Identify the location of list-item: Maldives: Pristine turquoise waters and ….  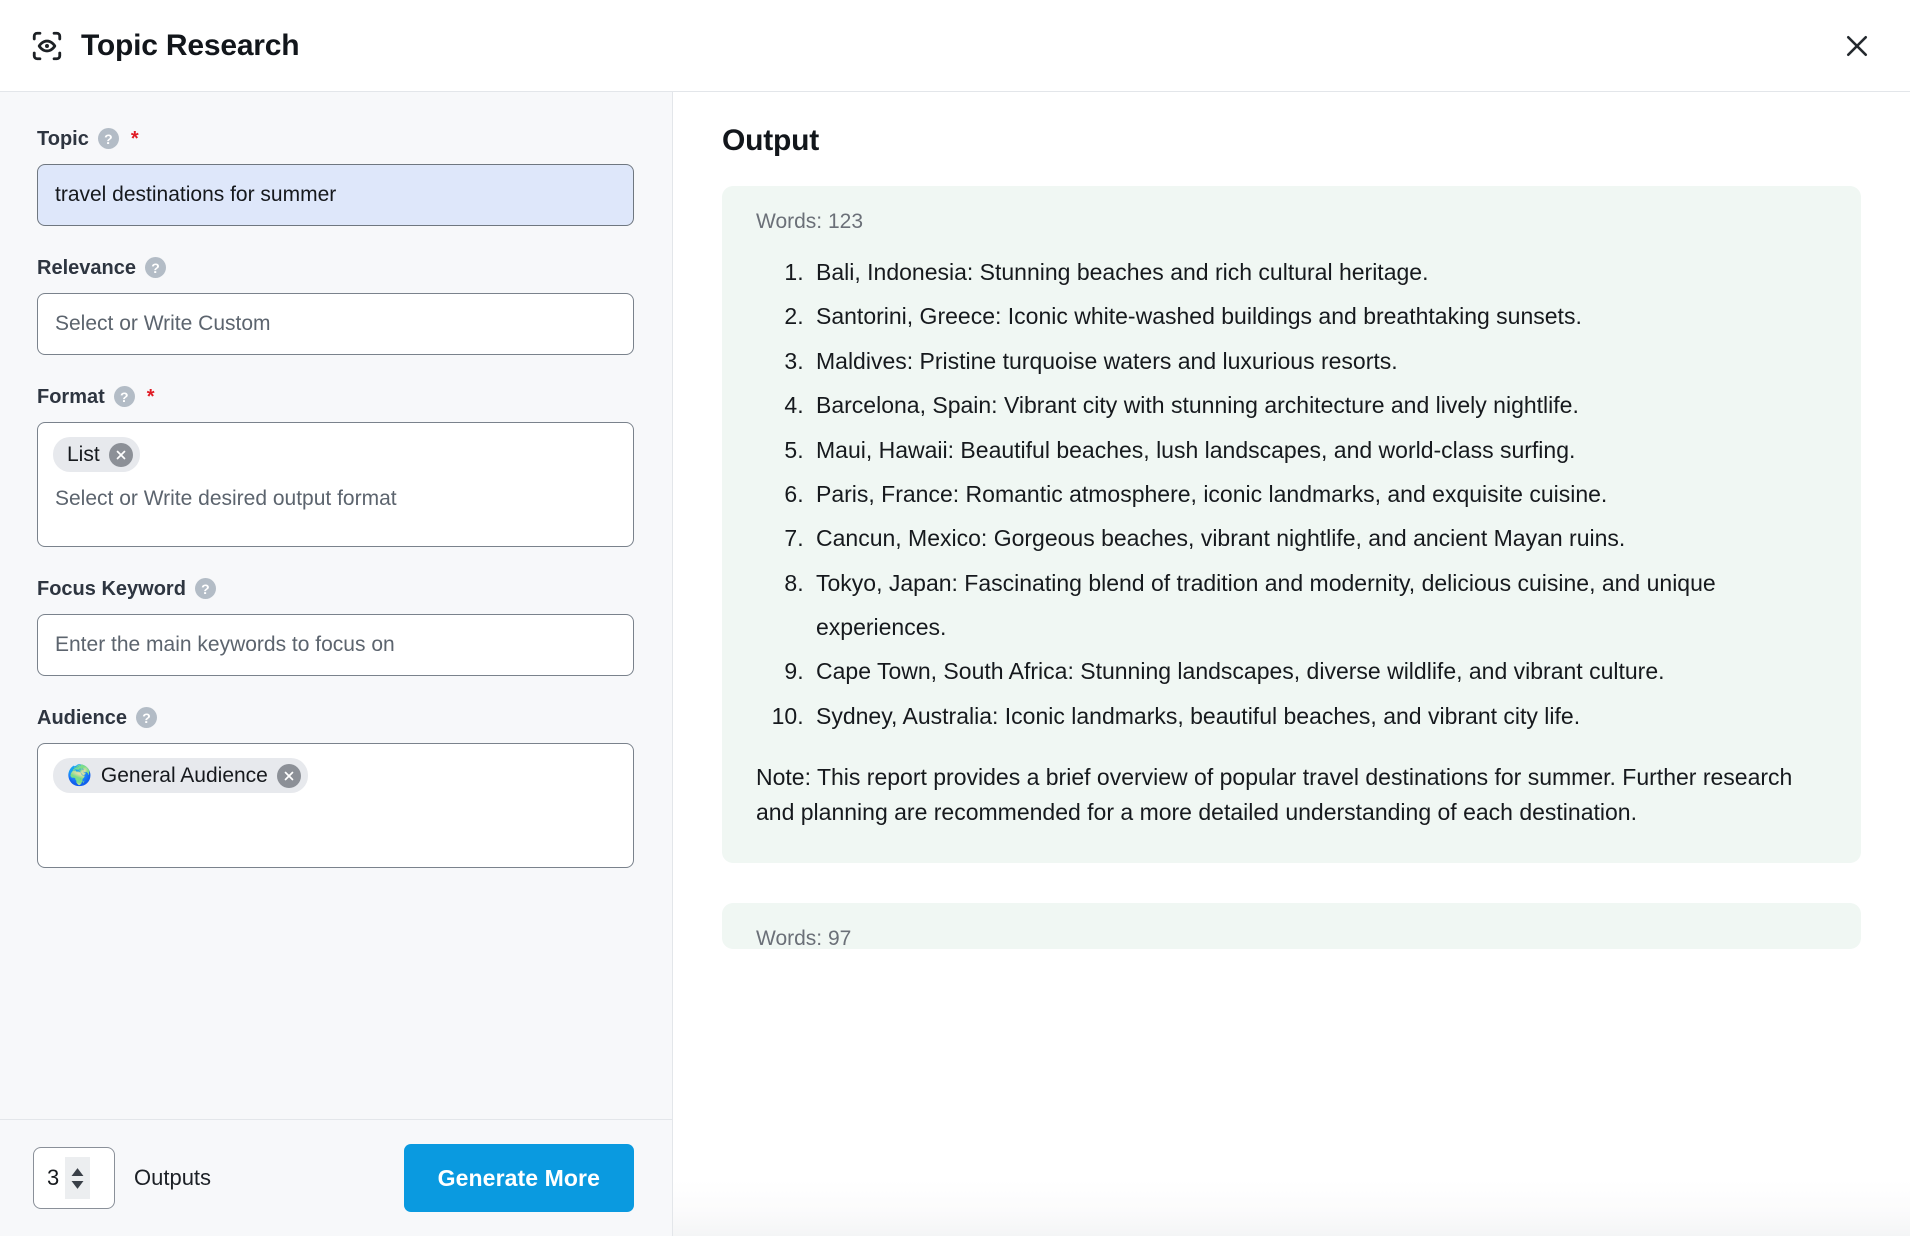
(1318, 361).